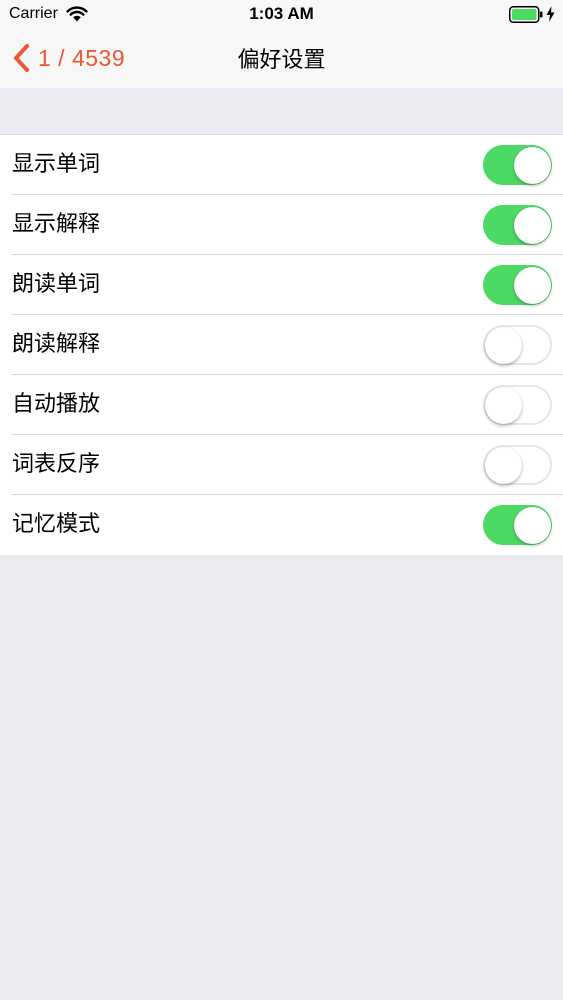  Describe the element at coordinates (56, 524) in the screenshot. I see `settings-row-label: 记忆模式` at that location.